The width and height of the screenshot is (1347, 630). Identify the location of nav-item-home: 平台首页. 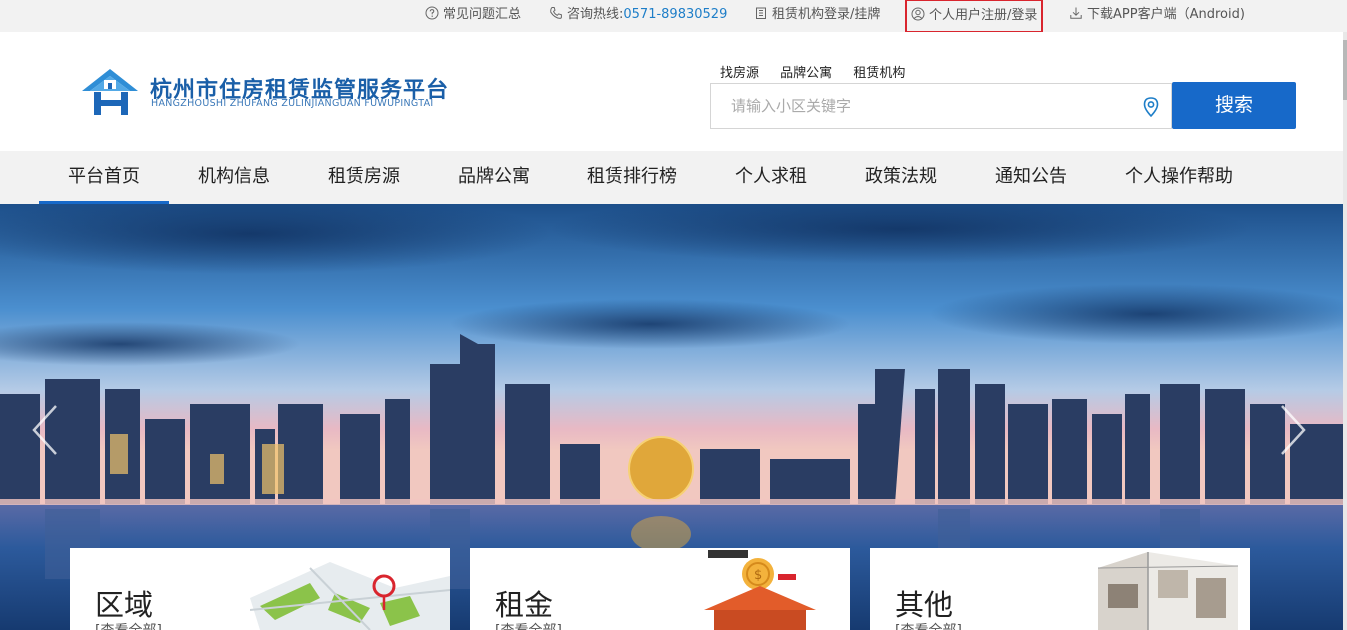
(104, 177).